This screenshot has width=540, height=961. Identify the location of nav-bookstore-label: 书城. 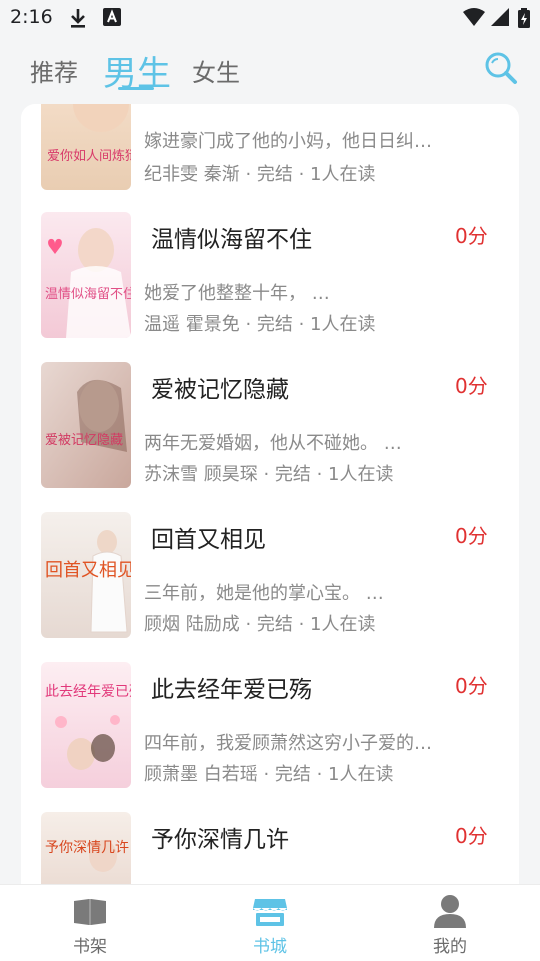
(270, 947).